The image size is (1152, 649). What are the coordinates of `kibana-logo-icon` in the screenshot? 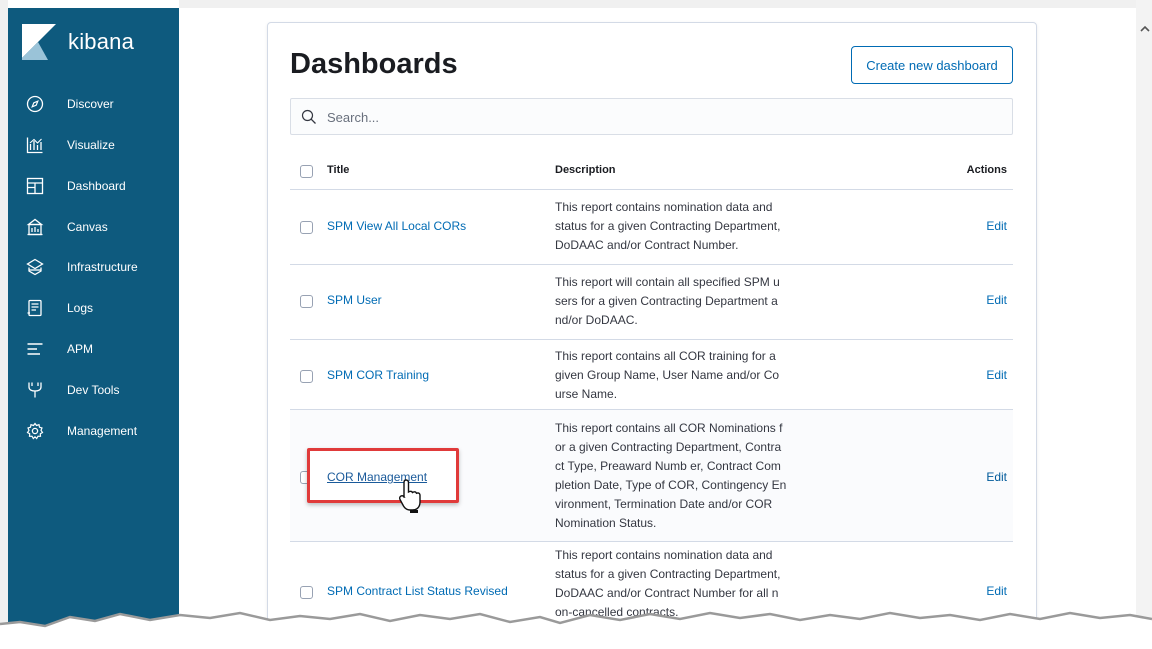 It's located at (39, 42).